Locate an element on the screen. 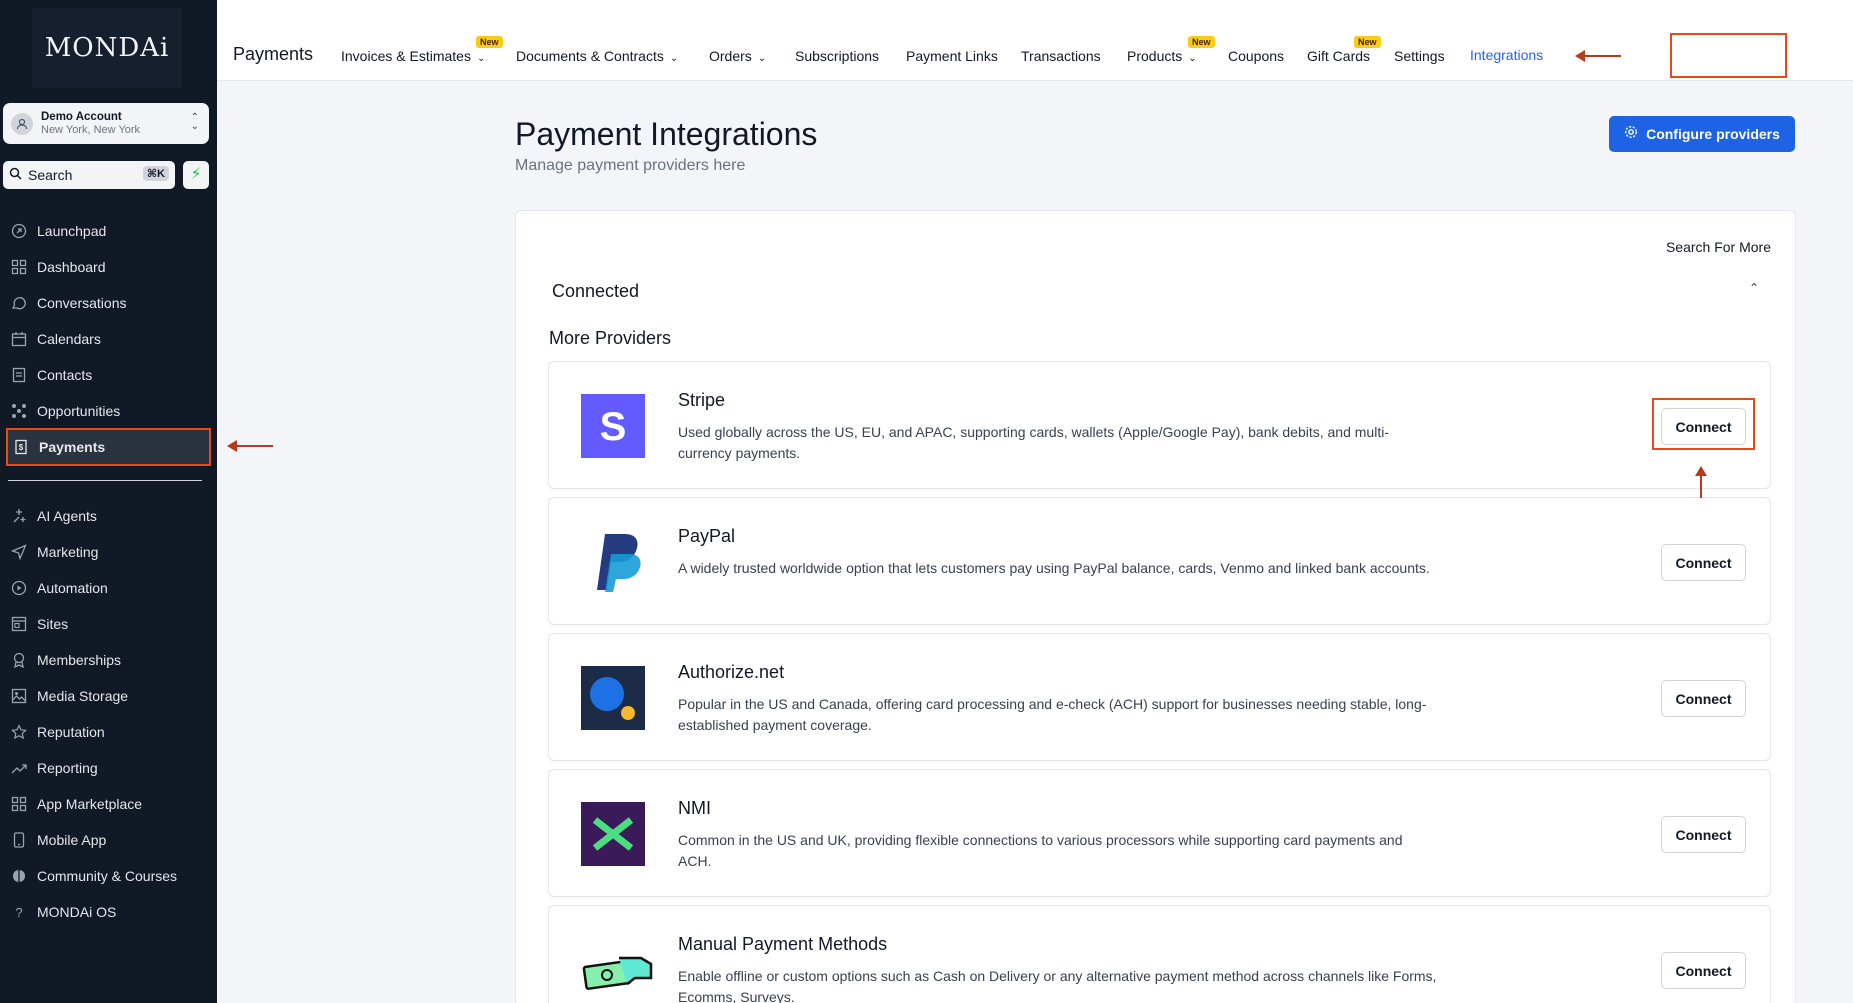 The height and width of the screenshot is (1003, 1853). account-switcher: Demo Account New York, New York ⌃ ⌄ is located at coordinates (106, 123).